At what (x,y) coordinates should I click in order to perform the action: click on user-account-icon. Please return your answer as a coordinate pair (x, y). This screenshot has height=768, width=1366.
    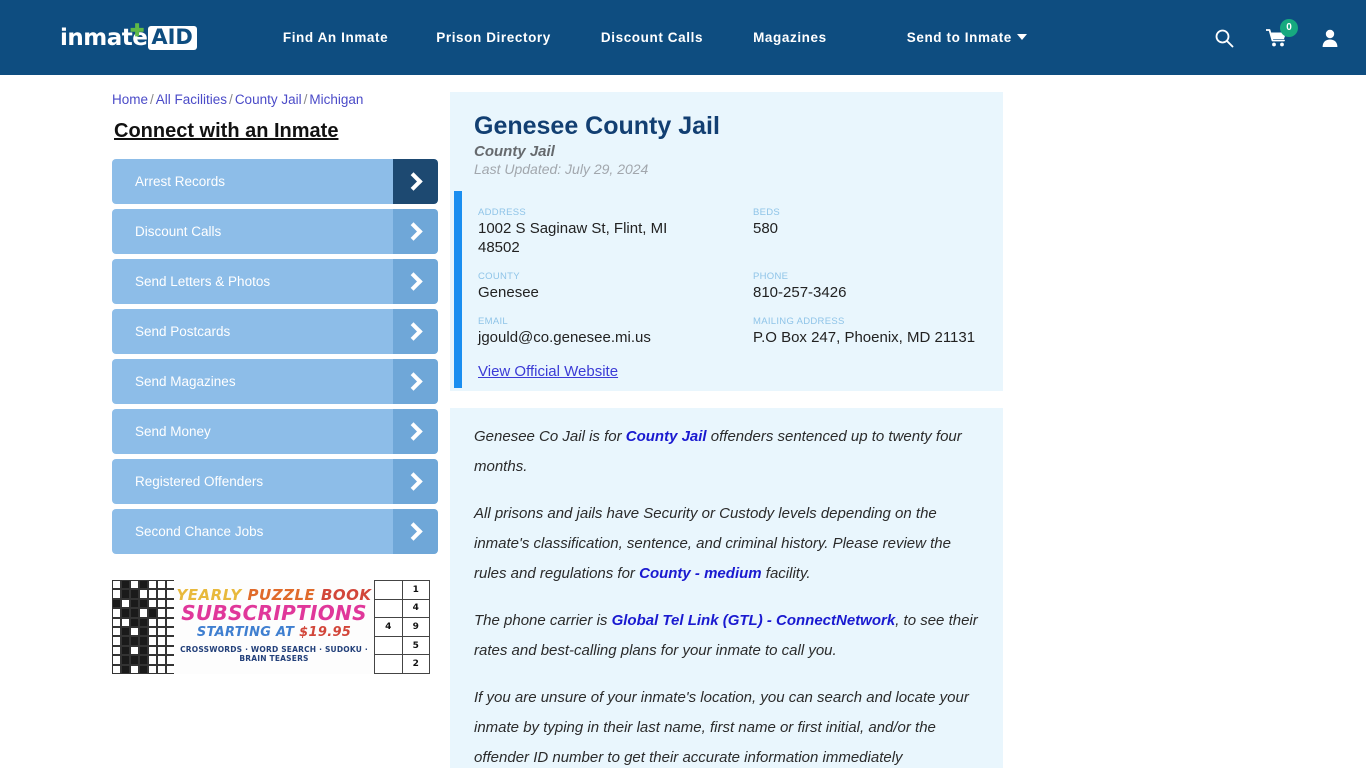
    Looking at the image, I should click on (1330, 38).